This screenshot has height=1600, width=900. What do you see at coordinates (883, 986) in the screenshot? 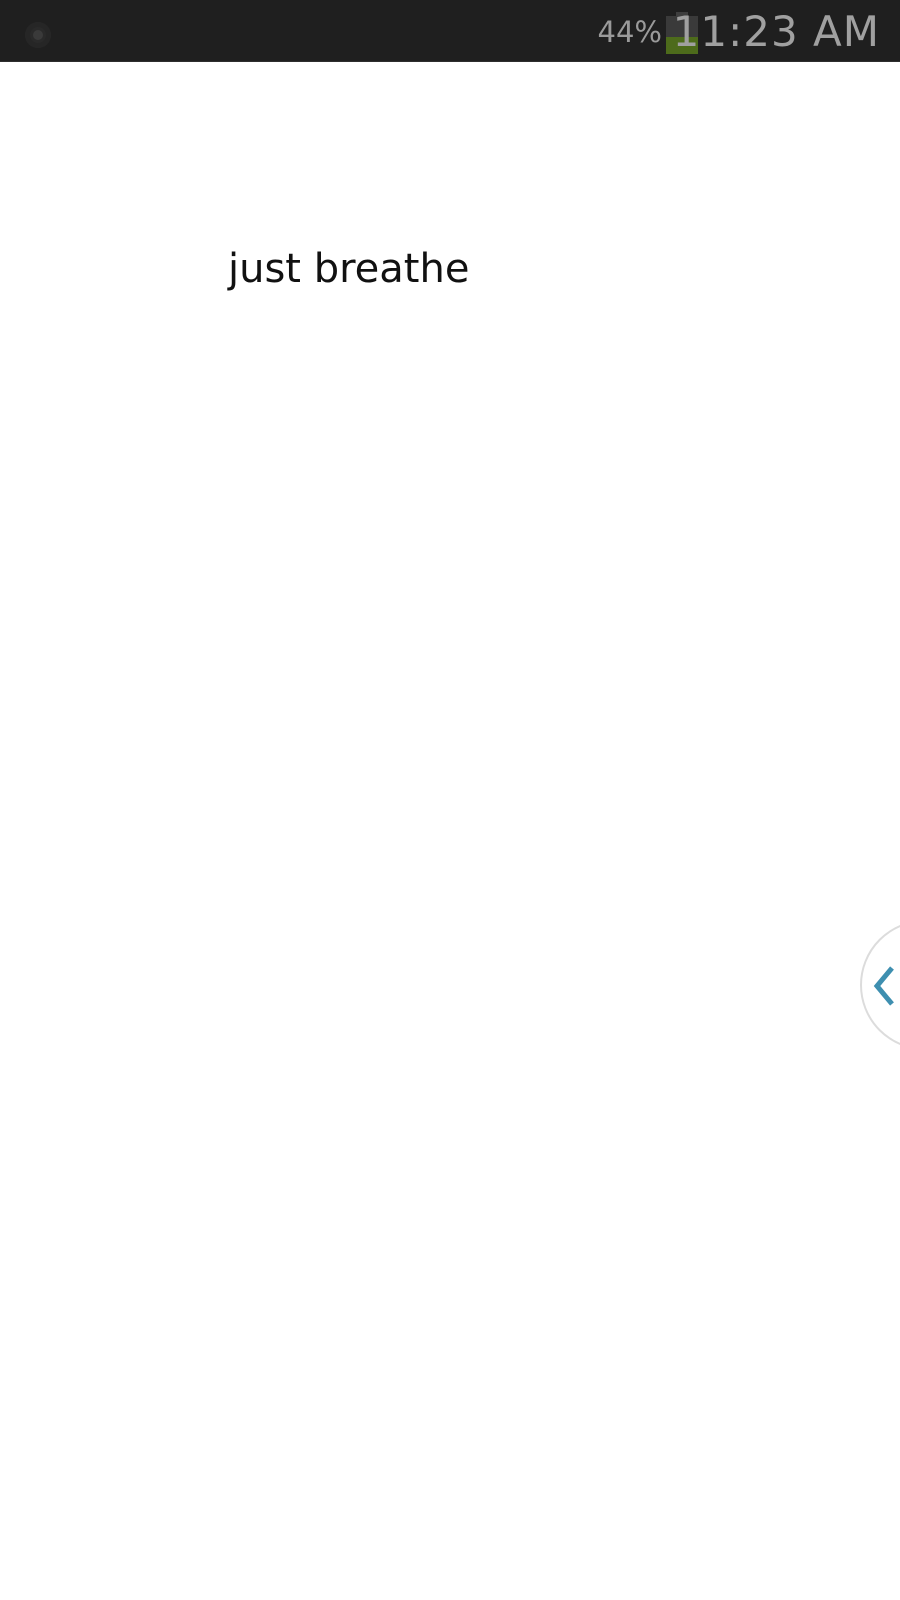
I see `chevron-left-icon` at bounding box center [883, 986].